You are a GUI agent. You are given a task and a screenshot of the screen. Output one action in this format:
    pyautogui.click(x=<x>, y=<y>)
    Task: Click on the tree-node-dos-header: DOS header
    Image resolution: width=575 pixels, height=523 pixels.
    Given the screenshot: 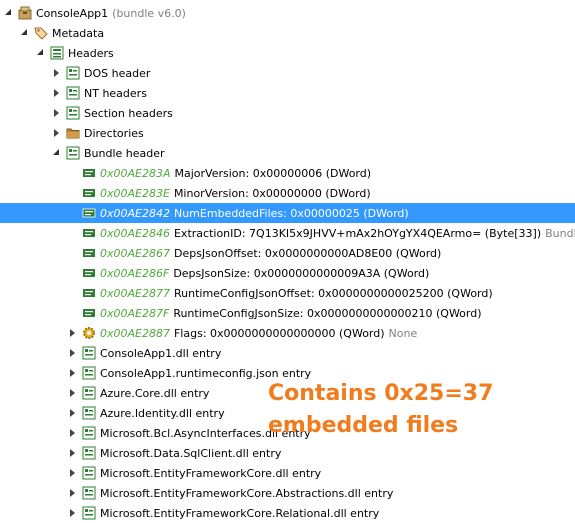 What is the action you would take?
    pyautogui.click(x=287, y=73)
    